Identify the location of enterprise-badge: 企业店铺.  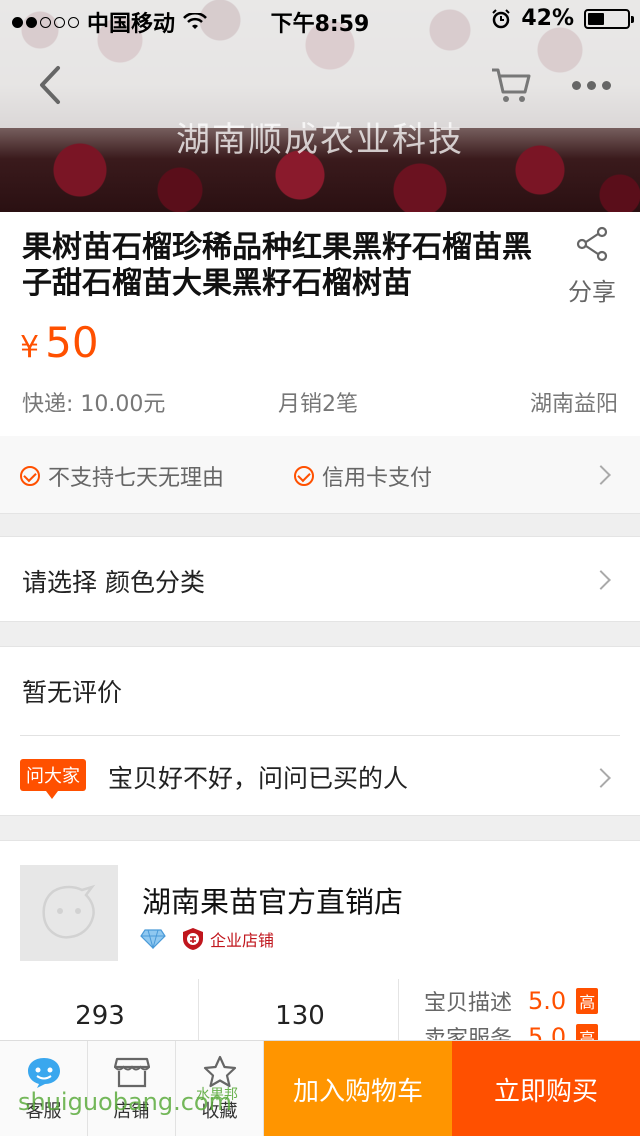
(228, 939).